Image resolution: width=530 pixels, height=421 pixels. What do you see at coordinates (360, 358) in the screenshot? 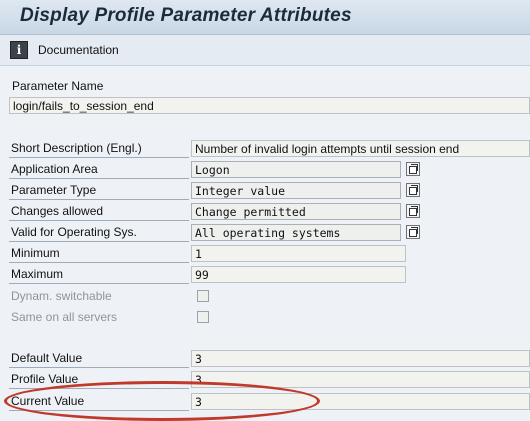
I see `default-value-field: 3` at bounding box center [360, 358].